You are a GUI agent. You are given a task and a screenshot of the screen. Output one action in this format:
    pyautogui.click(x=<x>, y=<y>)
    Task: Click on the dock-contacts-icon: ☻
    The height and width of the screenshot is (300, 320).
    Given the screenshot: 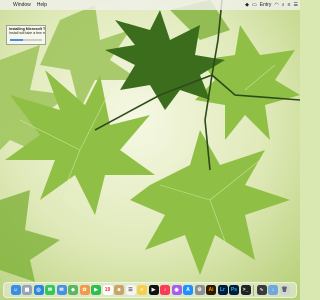 What is the action you would take?
    pyautogui.click(x=119, y=290)
    